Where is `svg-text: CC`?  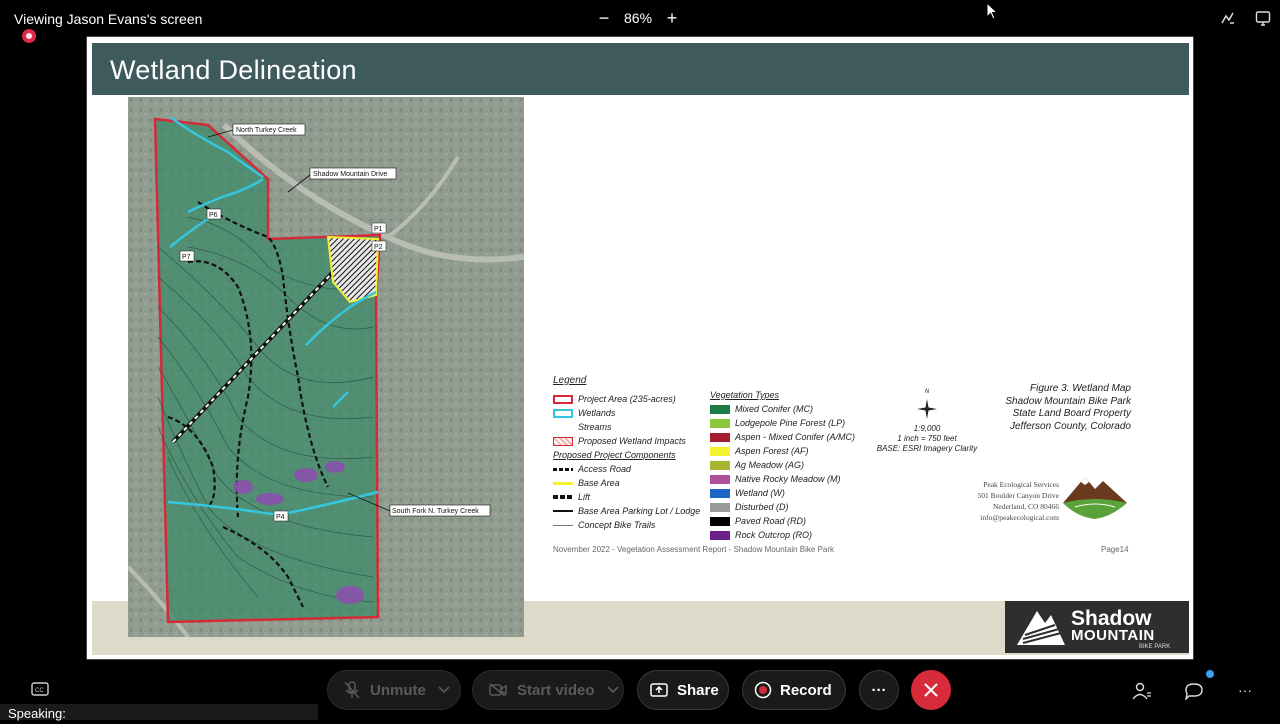
svg-text: CC is located at coordinates (39, 691).